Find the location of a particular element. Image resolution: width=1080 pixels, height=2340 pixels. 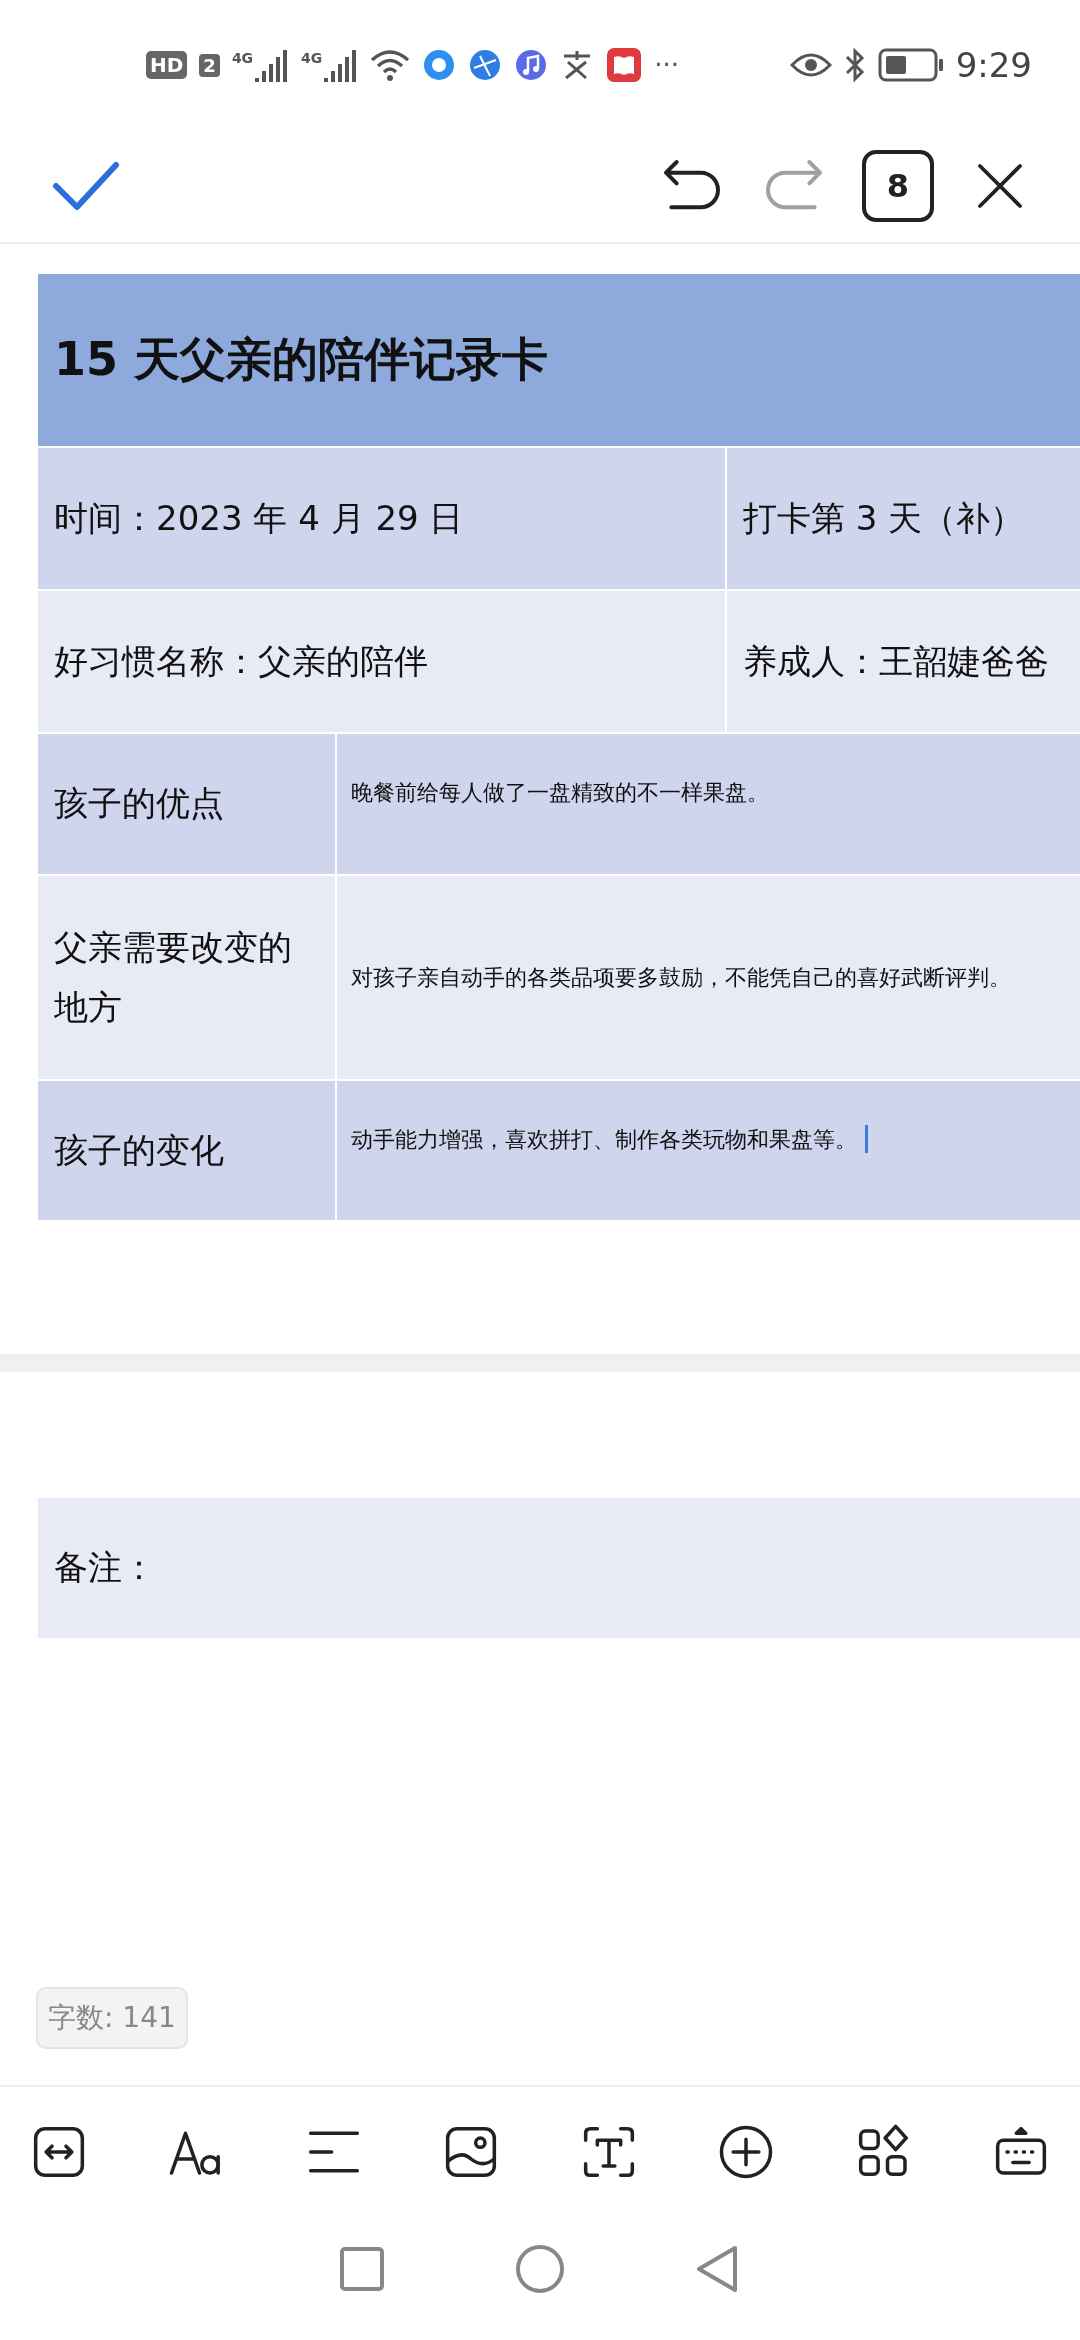

word-count: 字数: 141 is located at coordinates (112, 2017).